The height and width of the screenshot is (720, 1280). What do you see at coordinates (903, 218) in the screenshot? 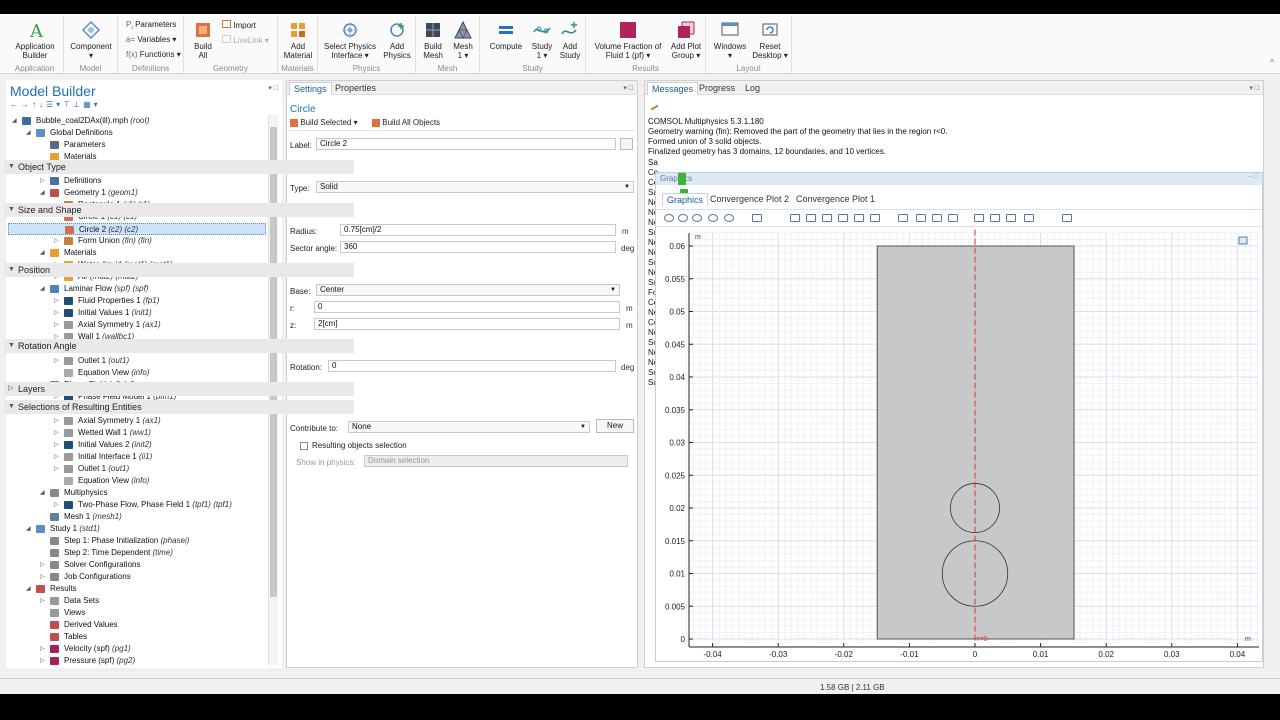
I see `select-domain-icon` at bounding box center [903, 218].